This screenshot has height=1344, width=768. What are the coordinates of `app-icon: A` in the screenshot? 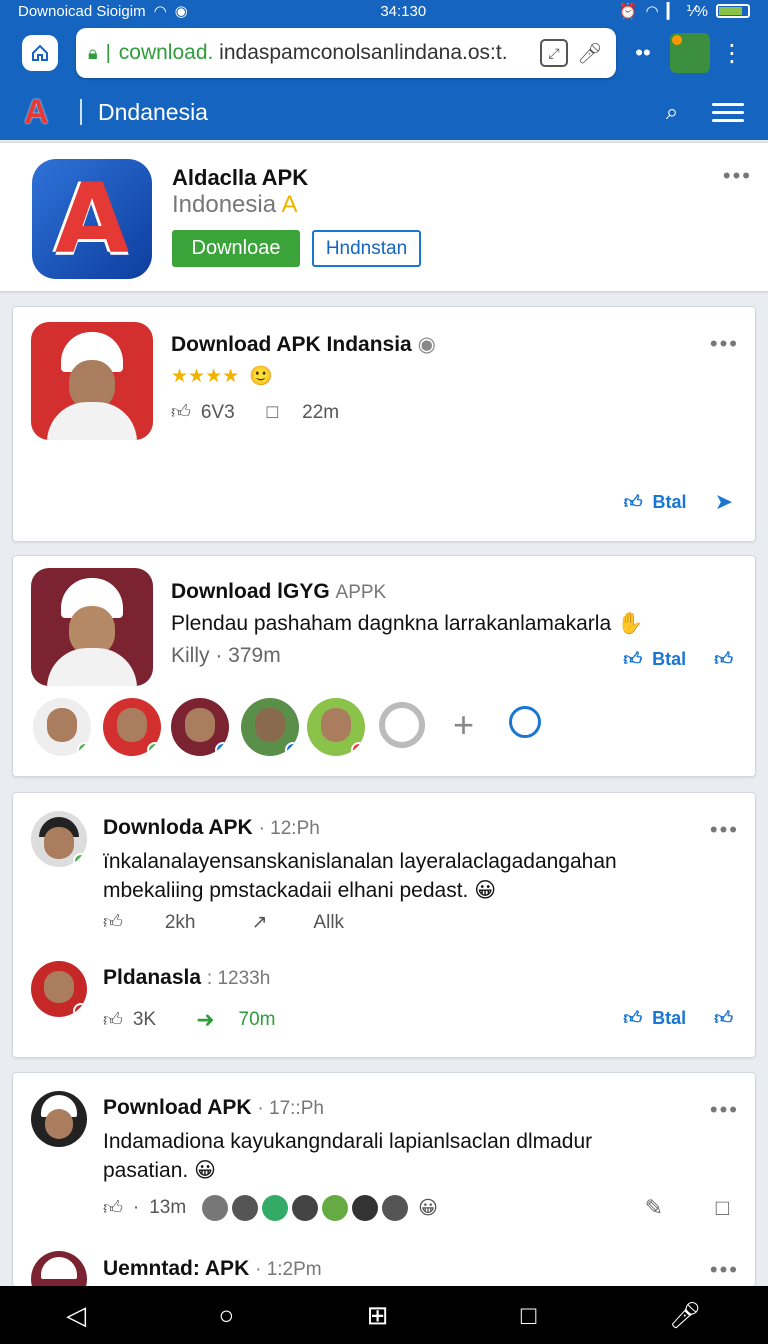 It's located at (92, 219).